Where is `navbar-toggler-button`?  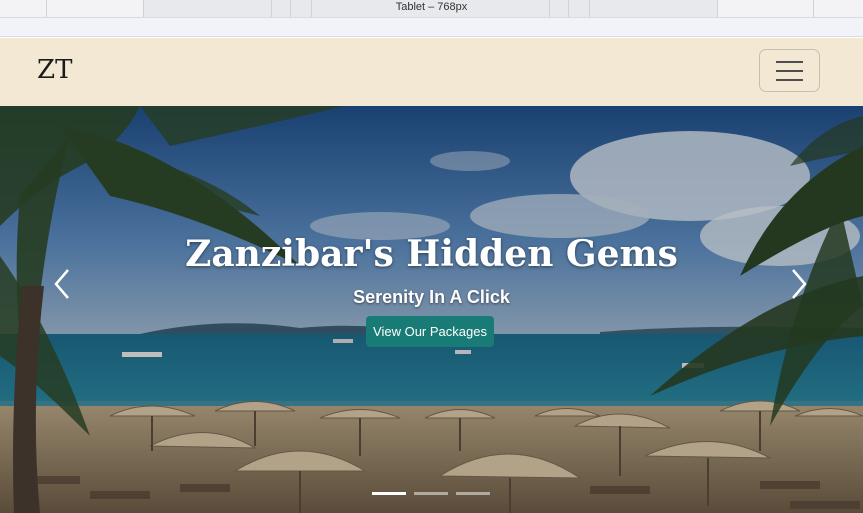 navbar-toggler-button is located at coordinates (789, 70).